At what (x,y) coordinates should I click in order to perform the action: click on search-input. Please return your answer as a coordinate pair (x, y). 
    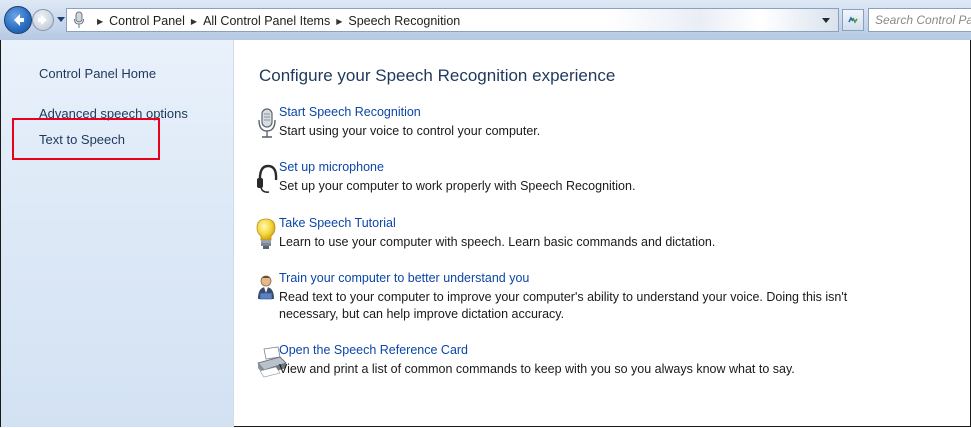
    Looking at the image, I should click on (923, 20).